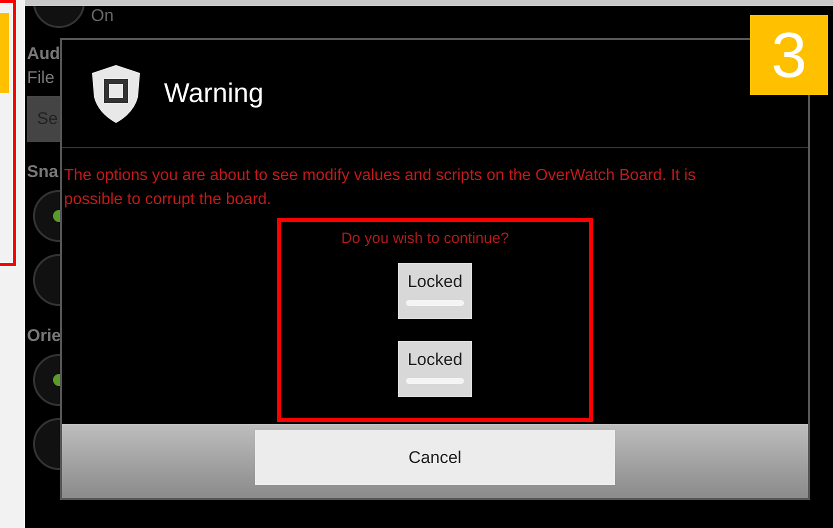  Describe the element at coordinates (214, 93) in the screenshot. I see `dialog-title: Warning` at that location.